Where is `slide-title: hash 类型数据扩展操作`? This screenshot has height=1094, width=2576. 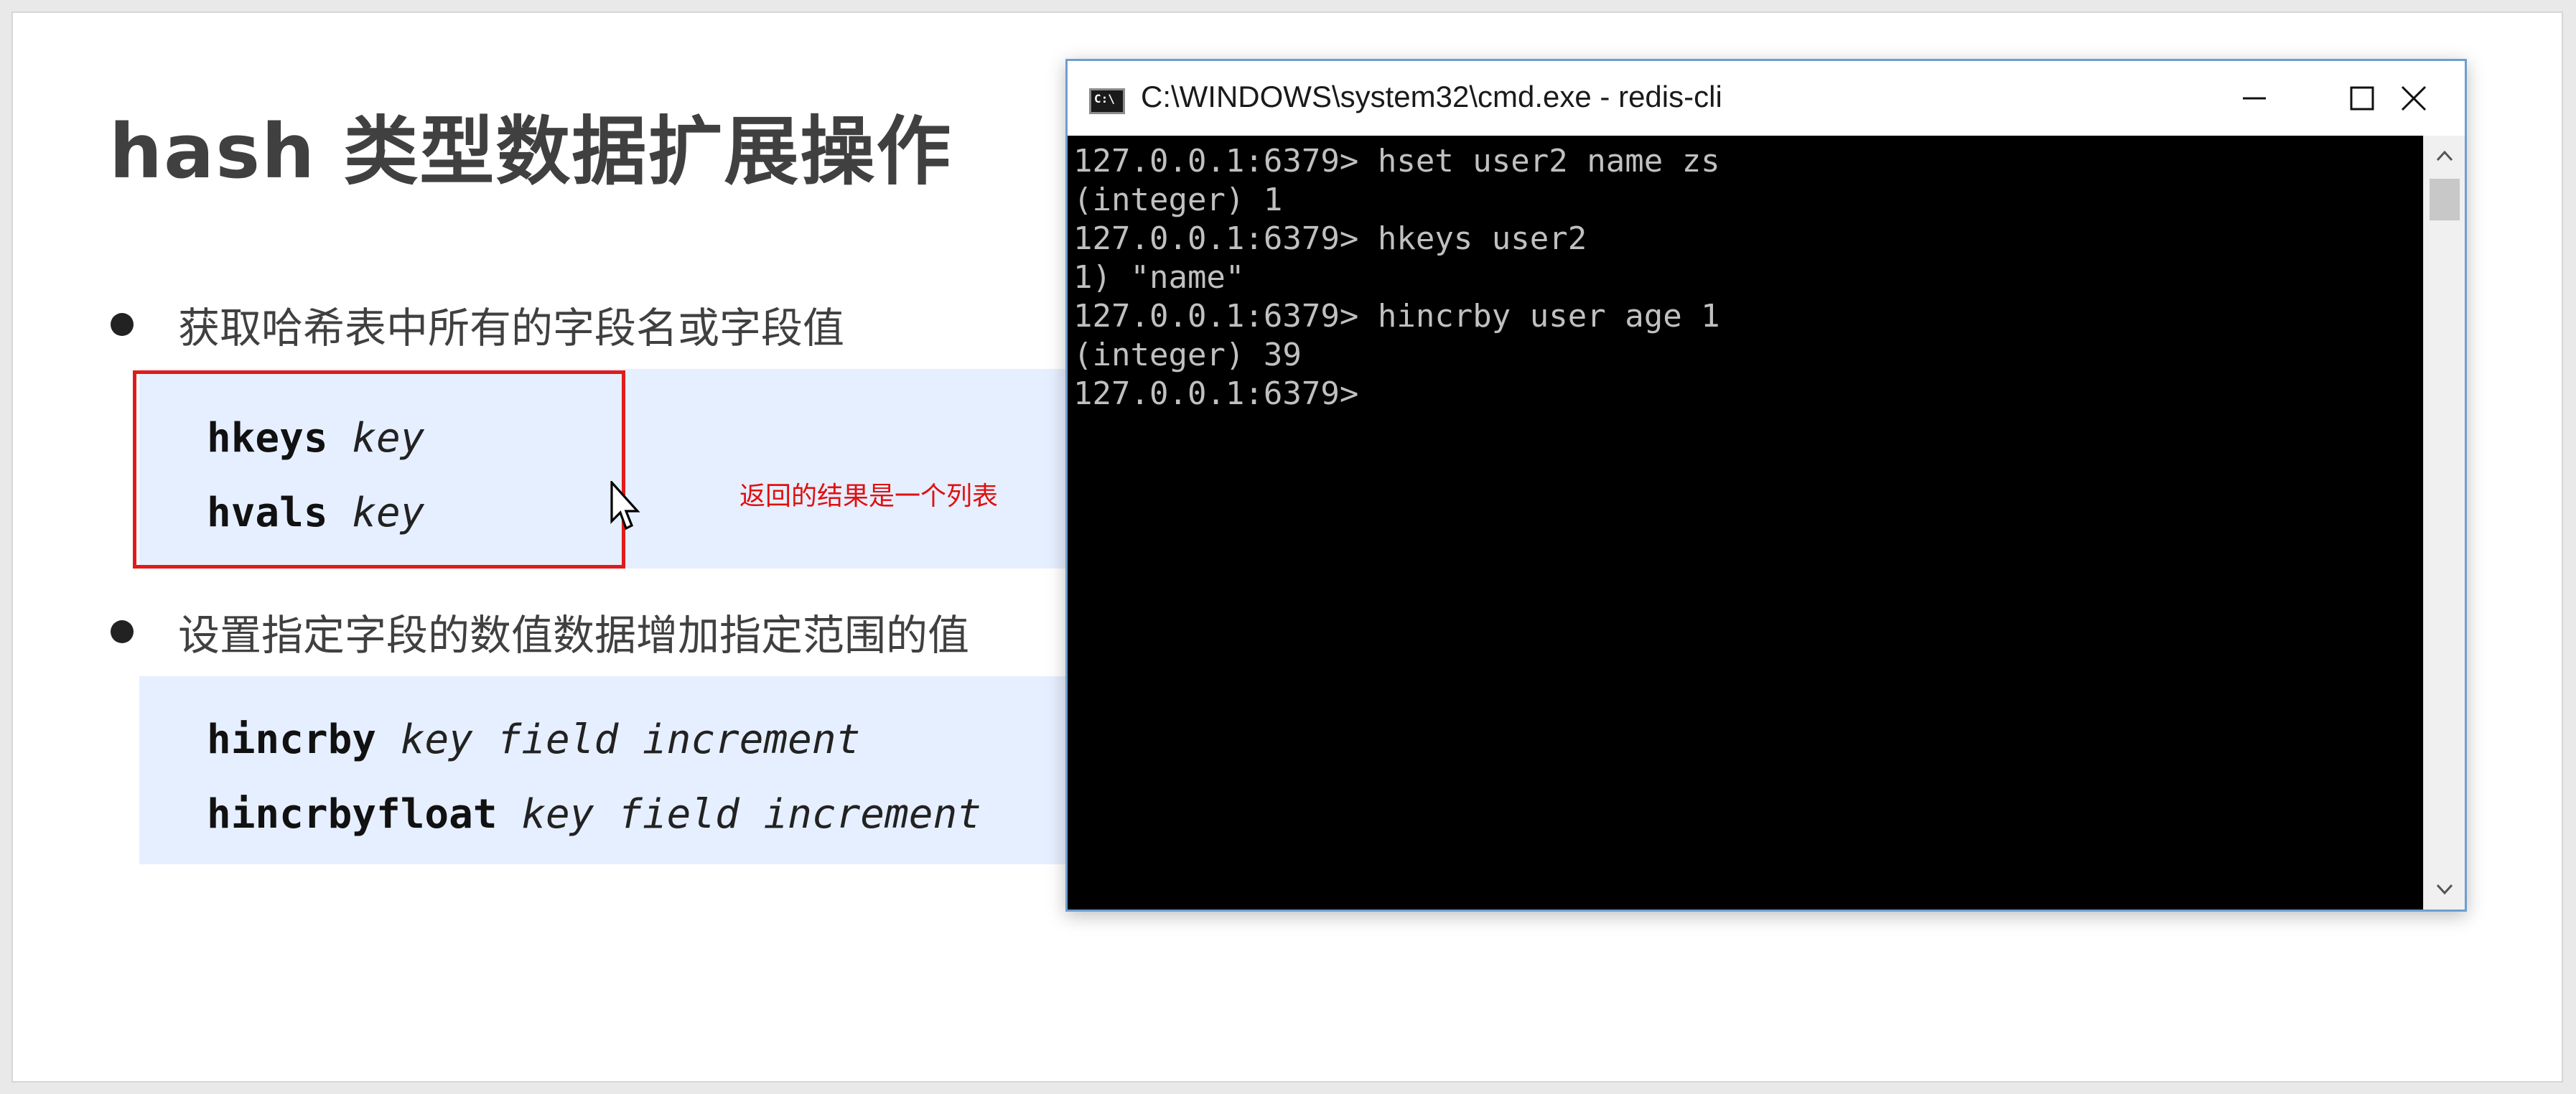
slide-title: hash 类型数据扩展操作 is located at coordinates (531, 151).